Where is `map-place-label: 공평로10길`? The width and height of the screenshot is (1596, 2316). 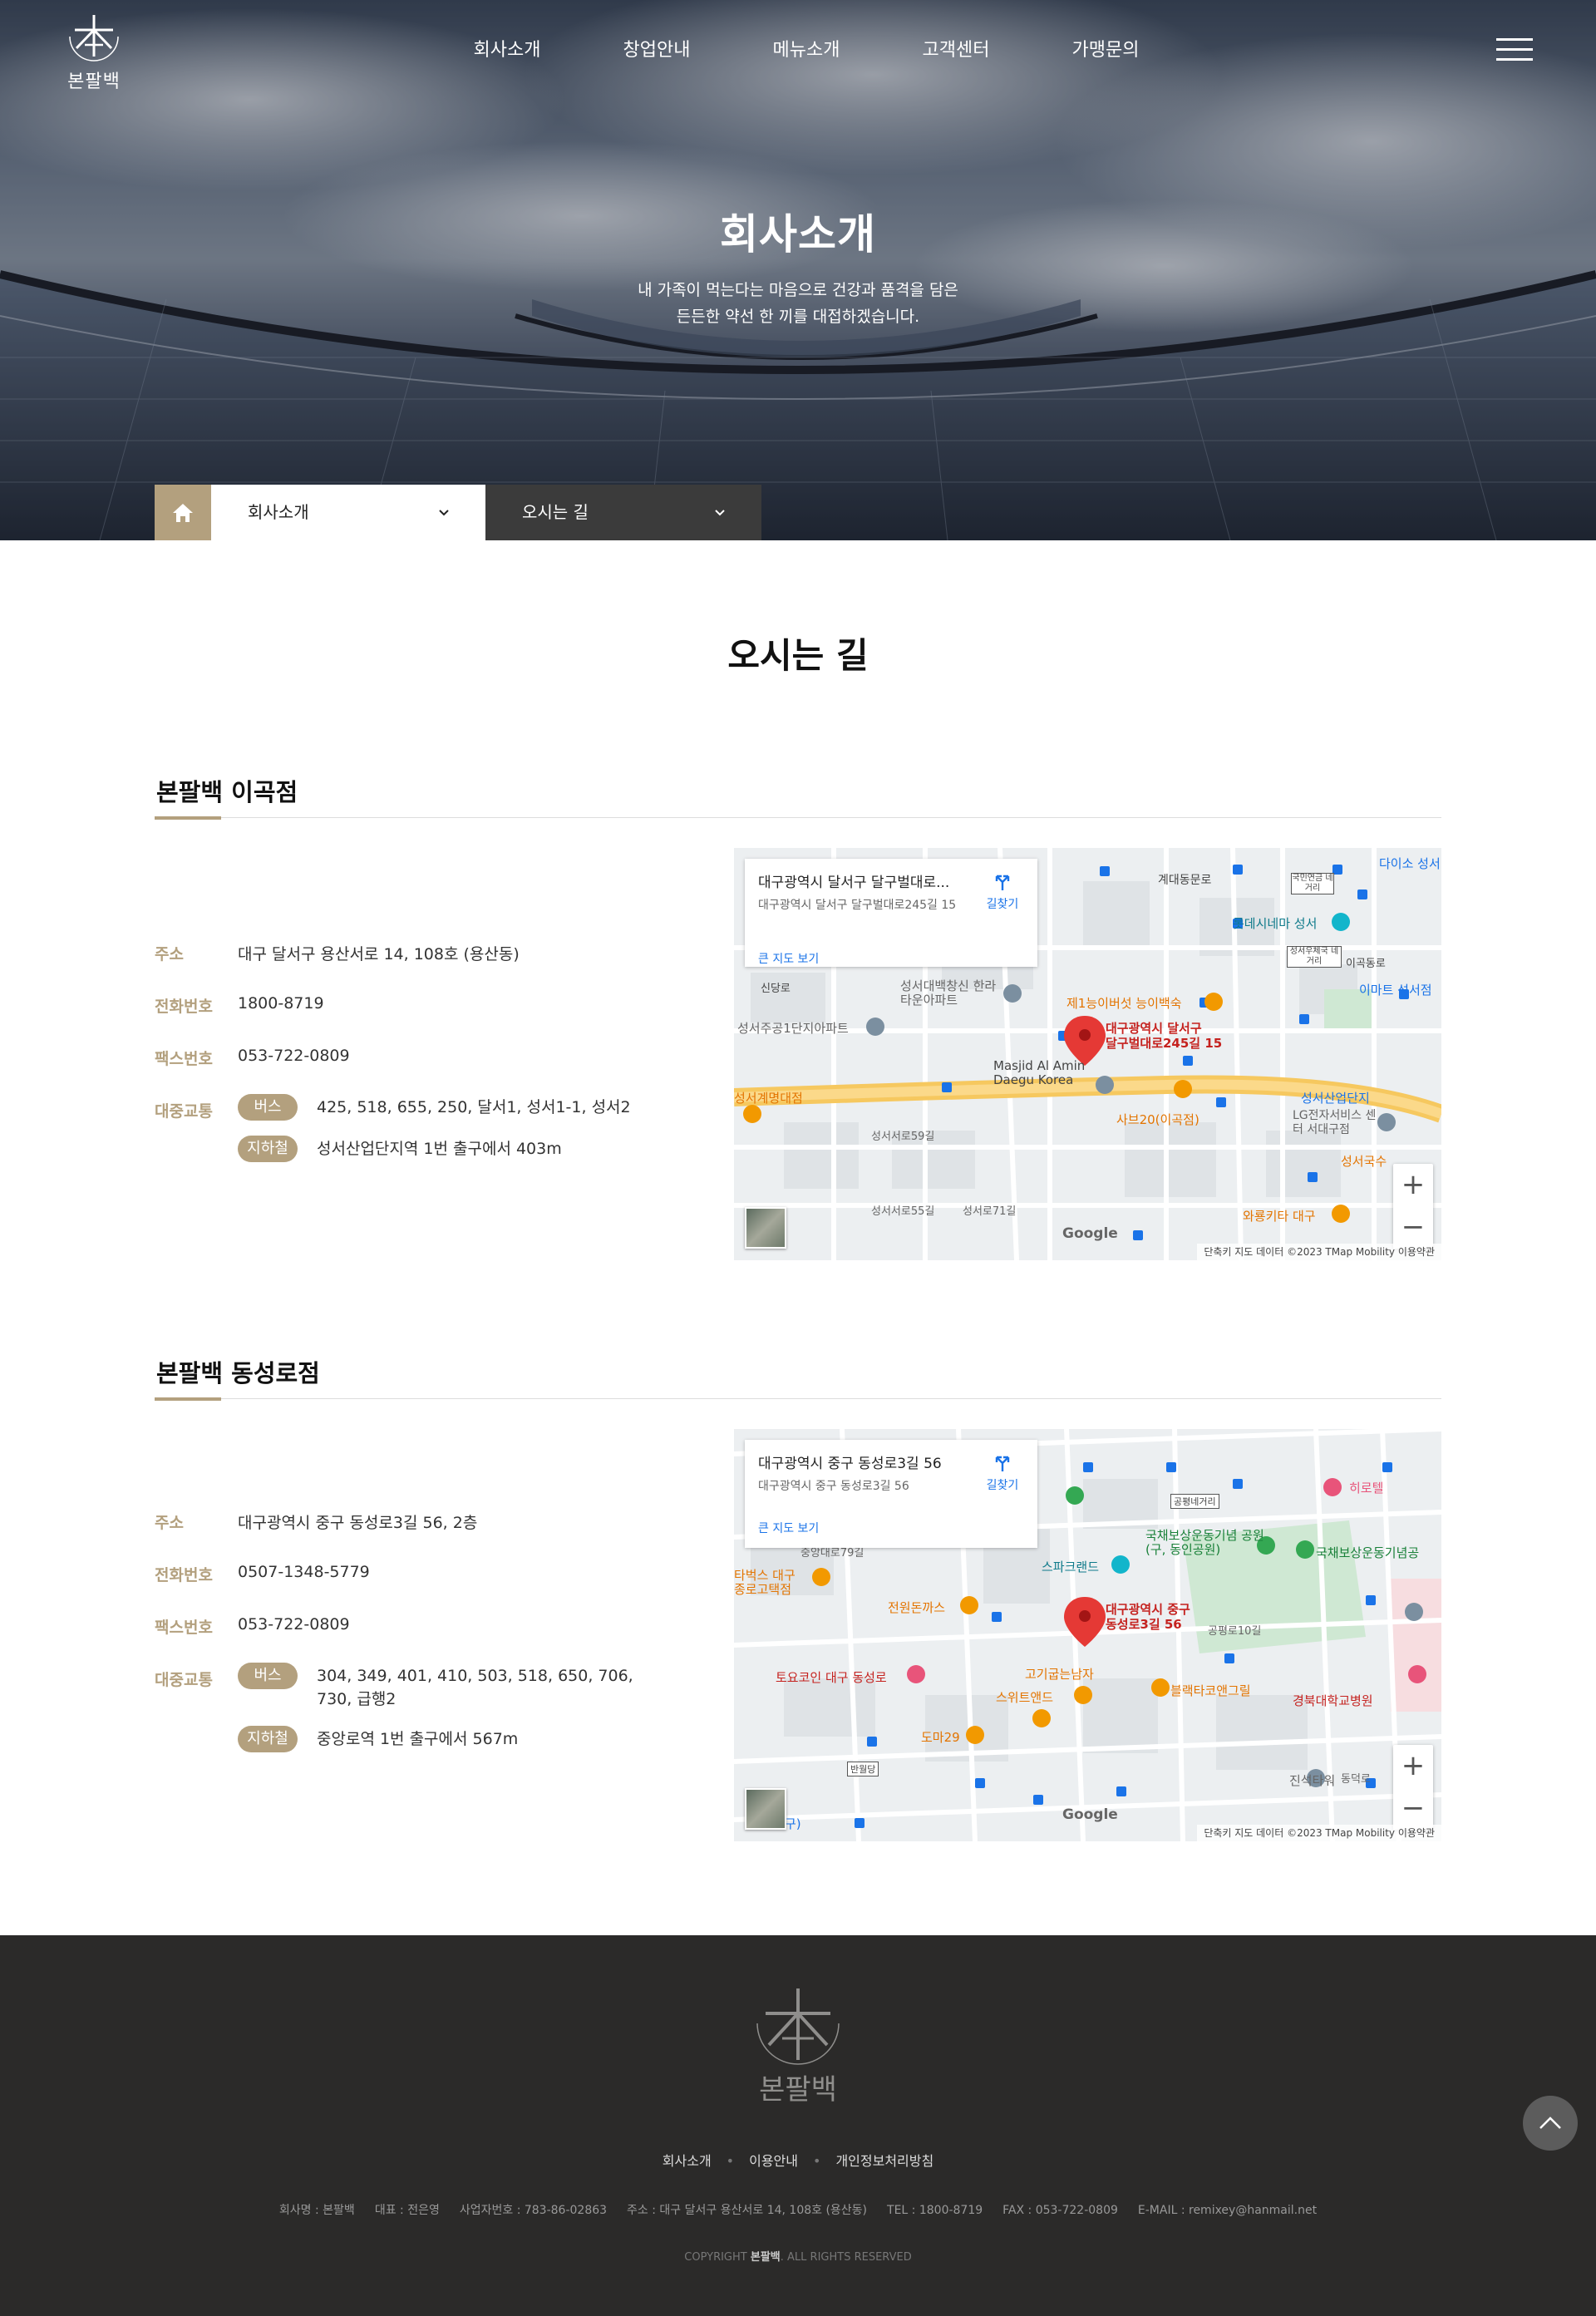 map-place-label: 공평로10길 is located at coordinates (1235, 1632).